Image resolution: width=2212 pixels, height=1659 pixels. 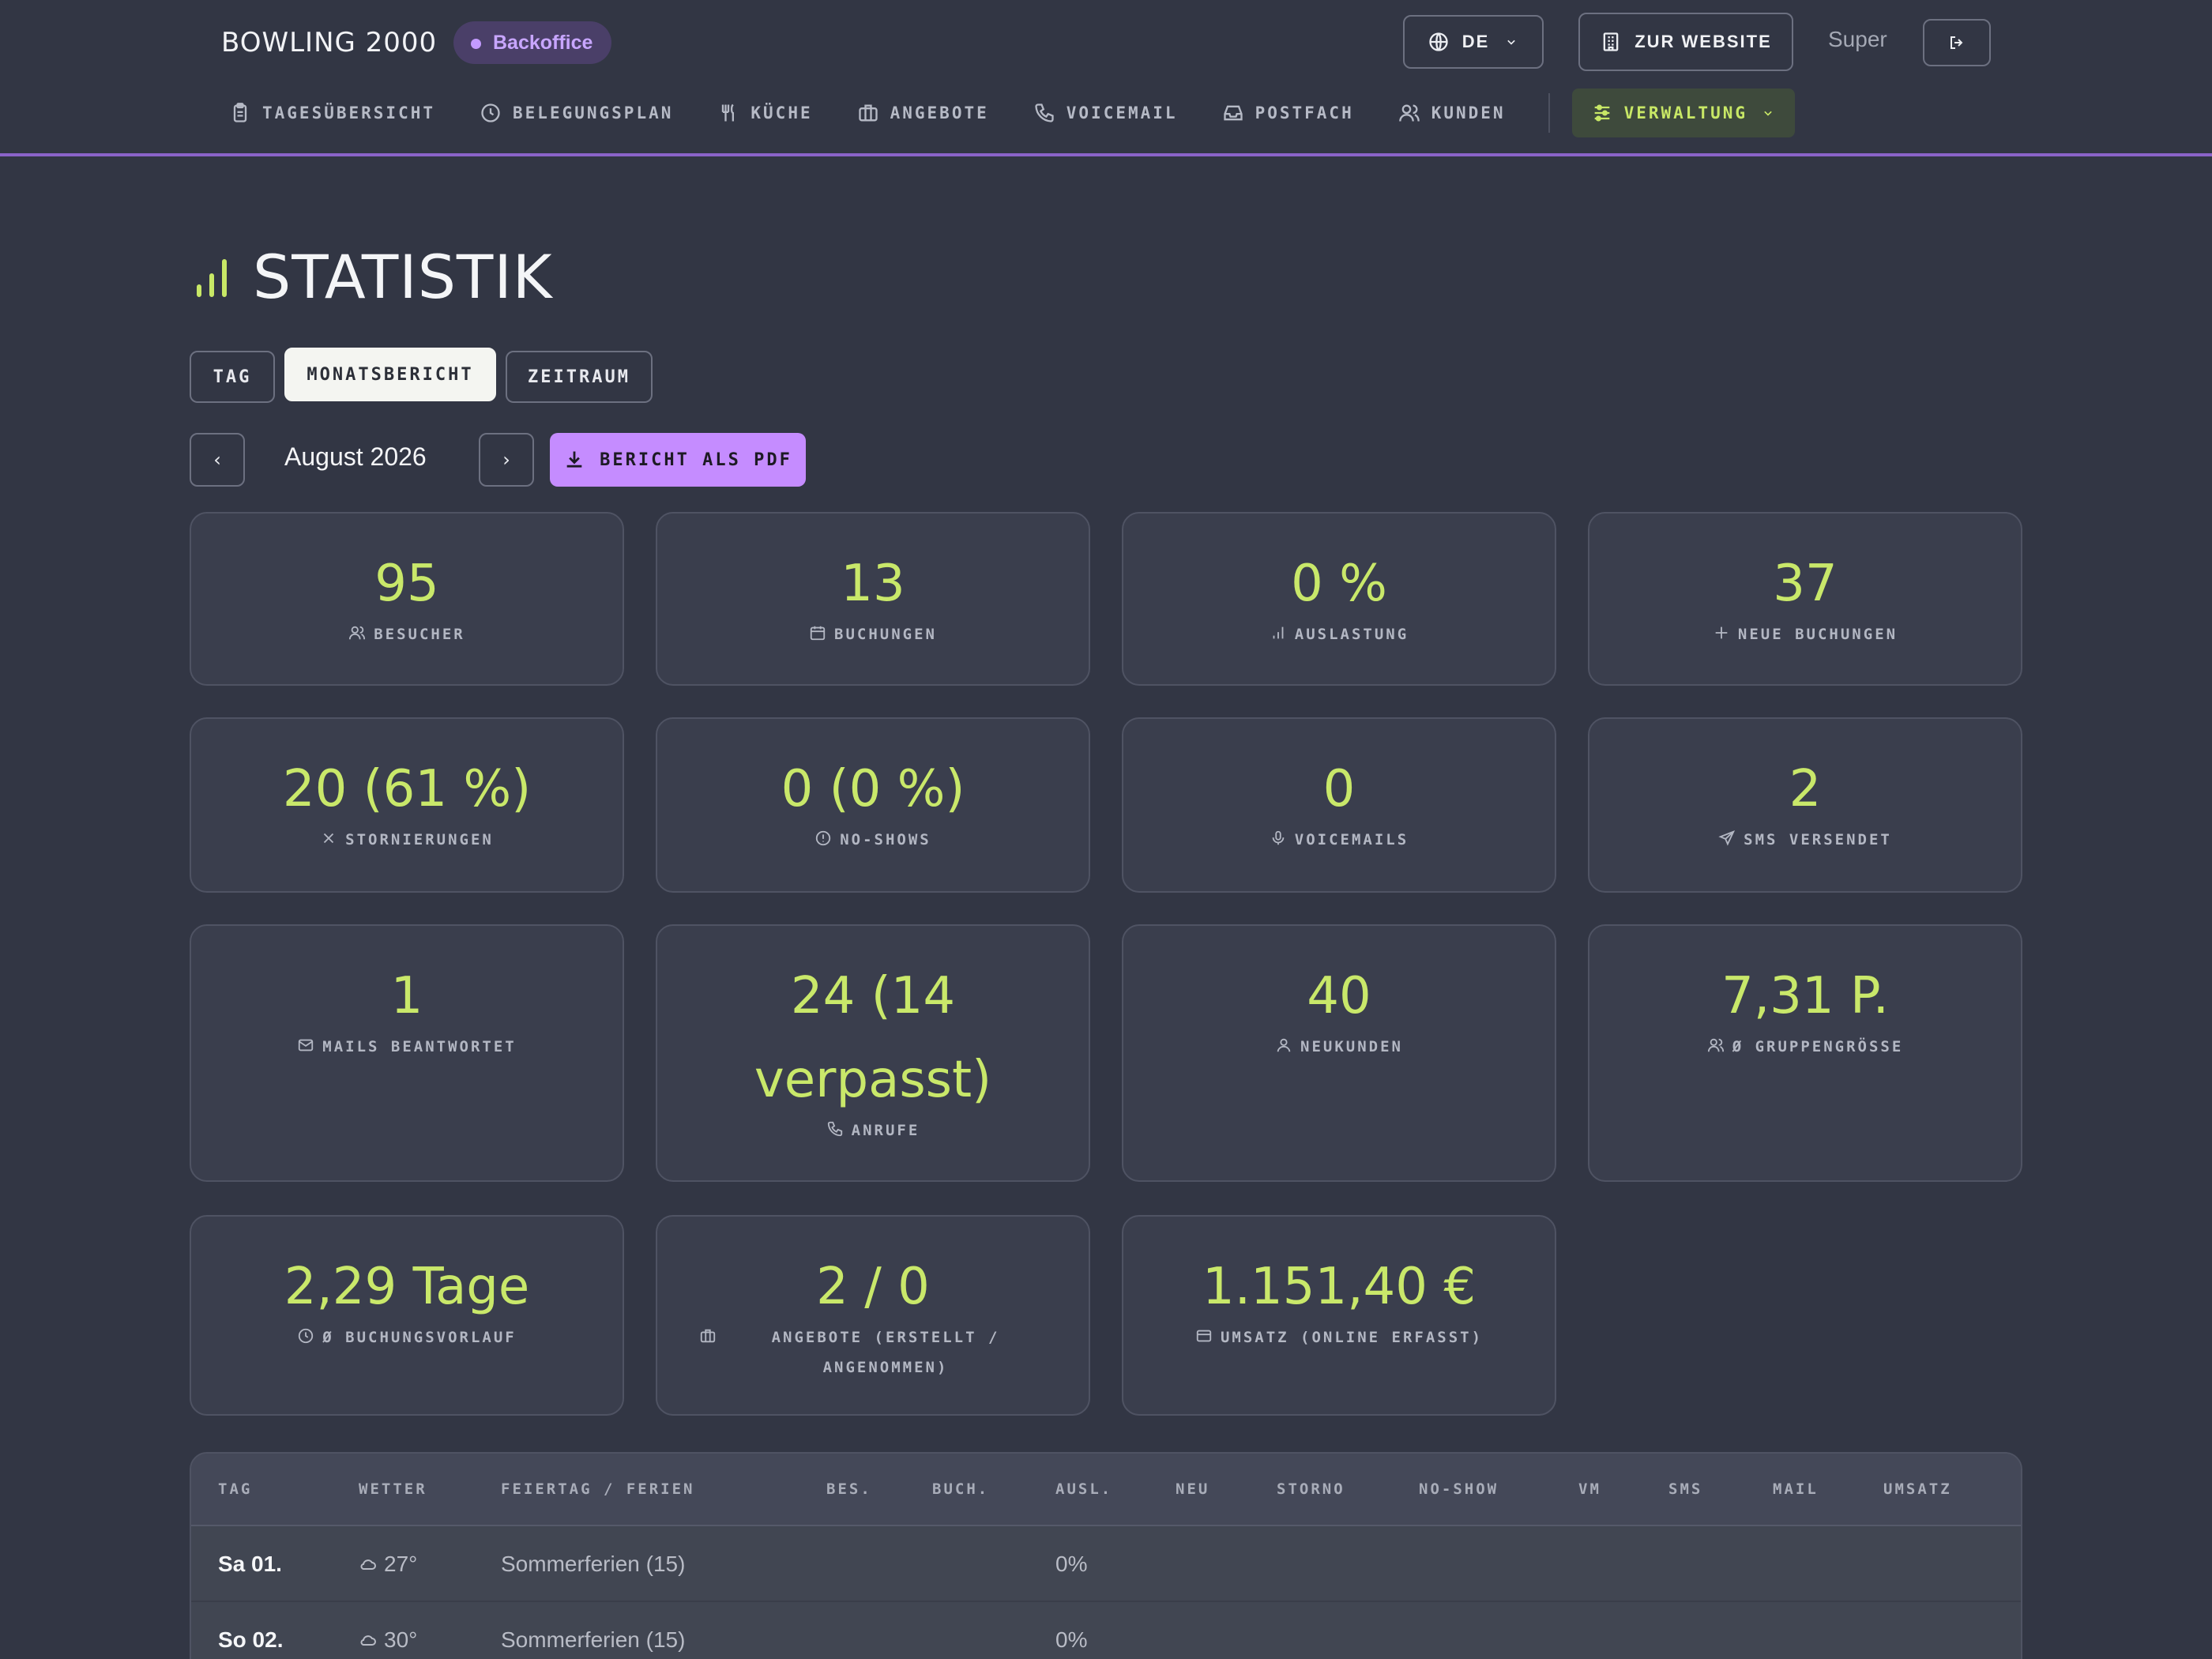 I want to click on cell-day: So 02., so click(x=251, y=1640).